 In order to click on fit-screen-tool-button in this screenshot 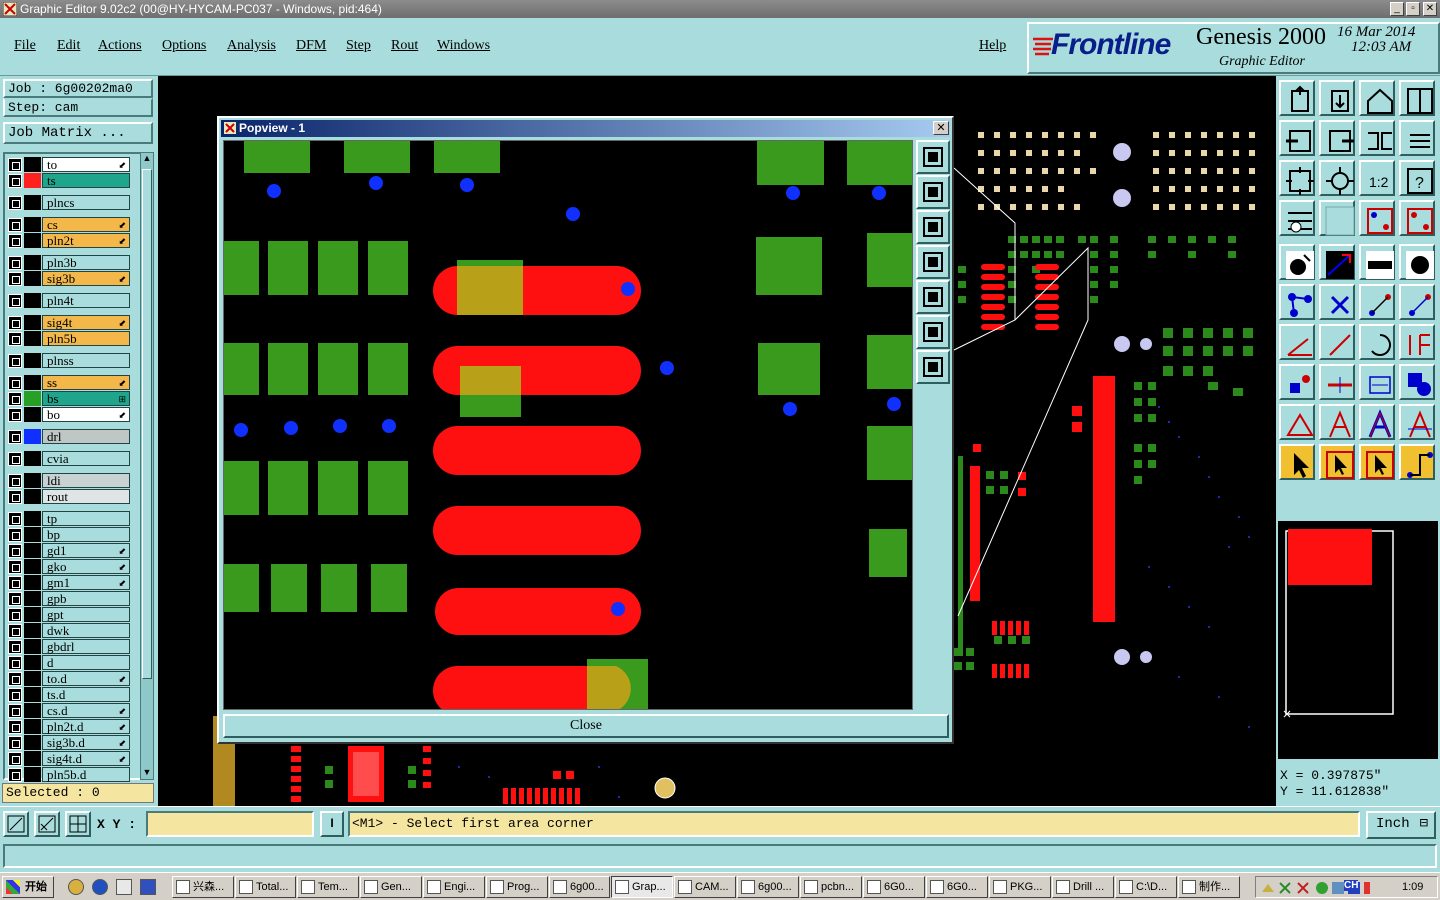, I will do `click(1297, 178)`.